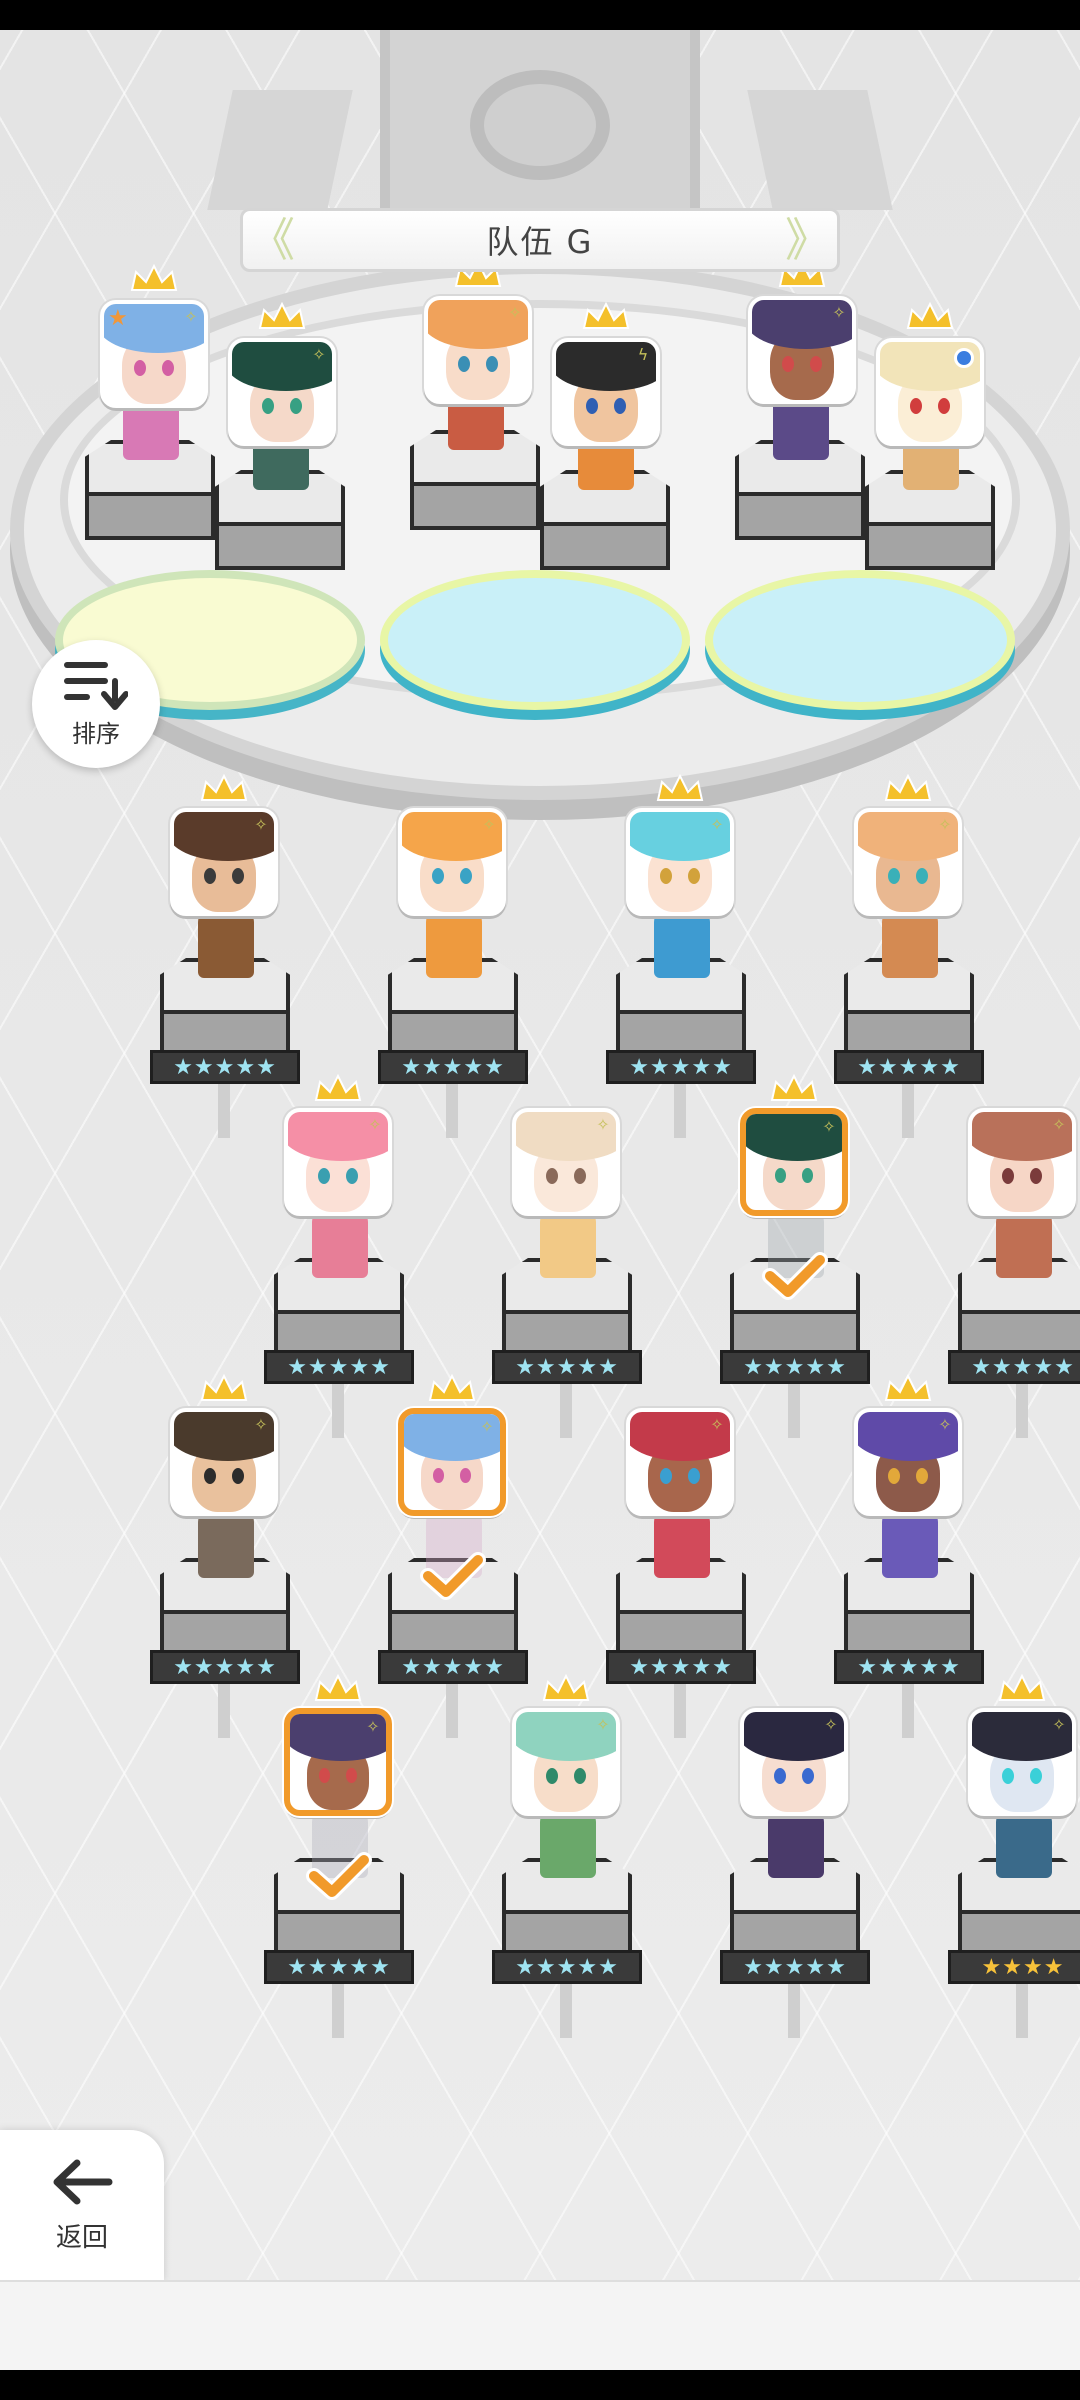 Image resolution: width=1080 pixels, height=2400 pixels. What do you see at coordinates (1023, 1967) in the screenshot?
I see `star-rating-stars: ★★★★` at bounding box center [1023, 1967].